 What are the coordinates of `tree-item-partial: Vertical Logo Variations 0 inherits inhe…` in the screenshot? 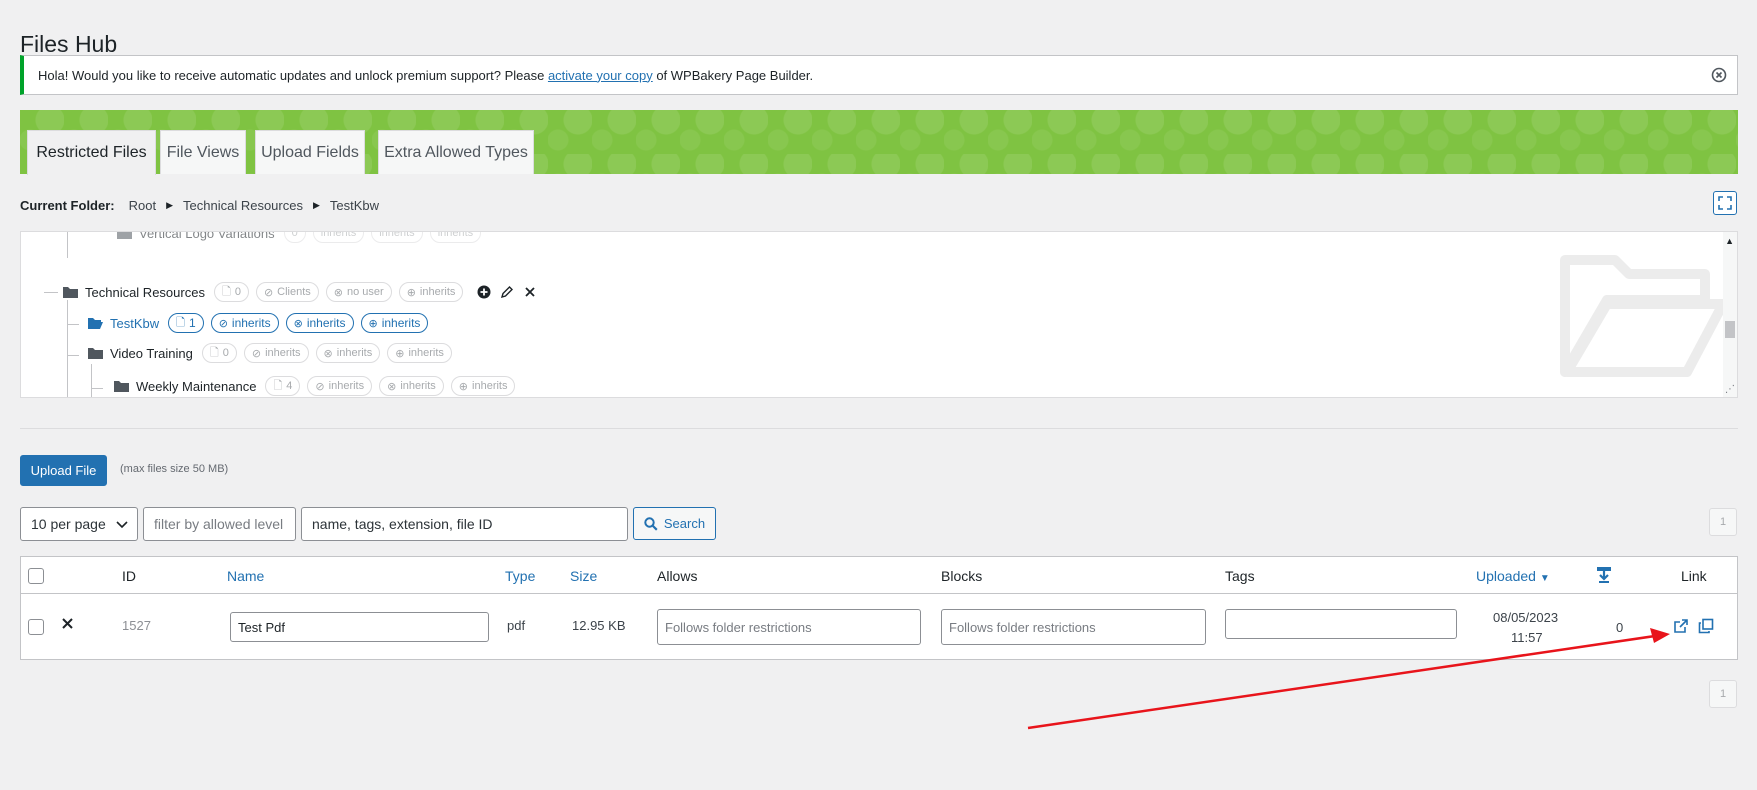 It's located at (299, 237).